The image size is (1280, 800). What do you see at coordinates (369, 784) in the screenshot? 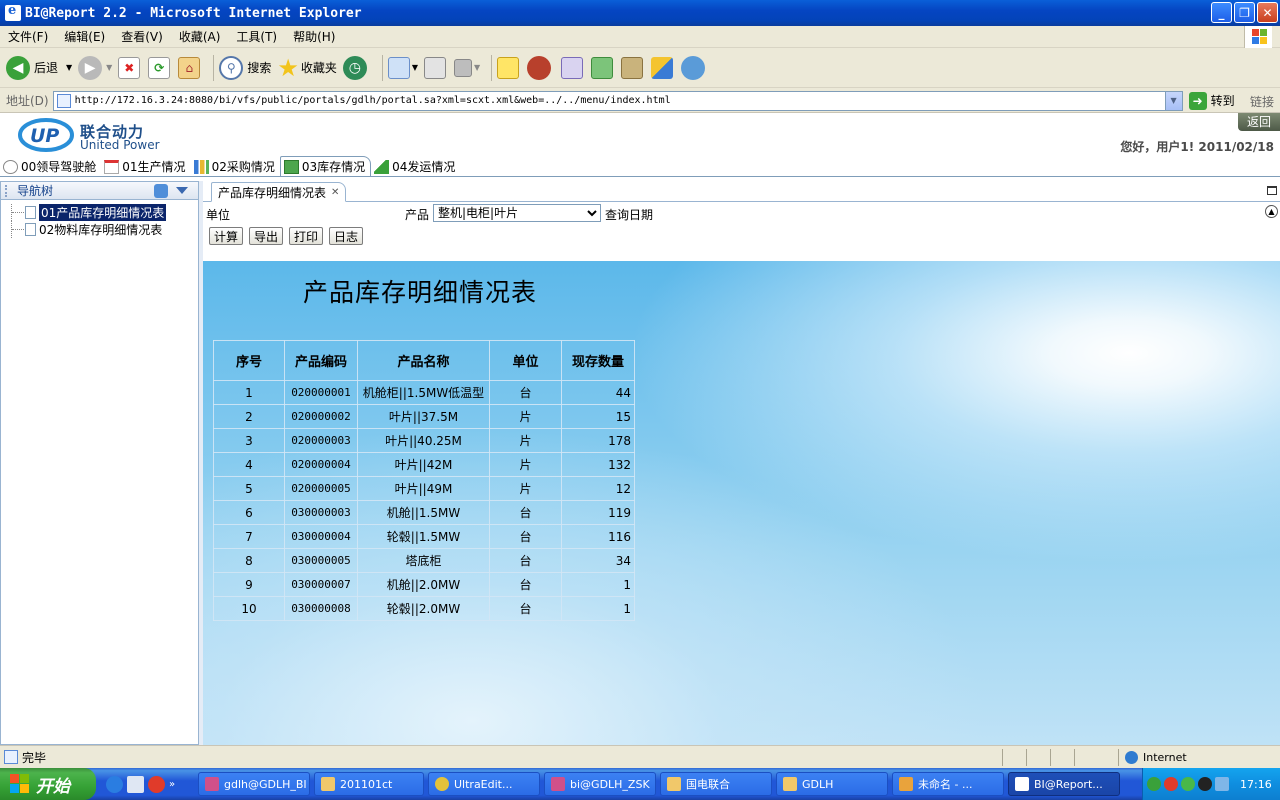
I see `taskbar-item-201101ct: 201101ct` at bounding box center [369, 784].